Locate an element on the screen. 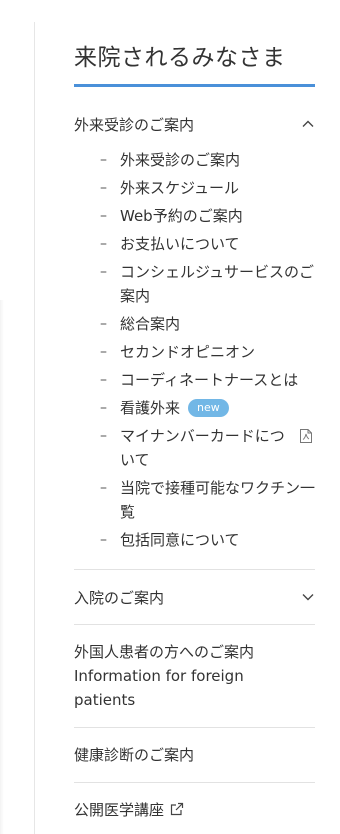 This screenshot has height=834, width=340. section-header-outpatient: 外来受診のご案内 is located at coordinates (194, 124).